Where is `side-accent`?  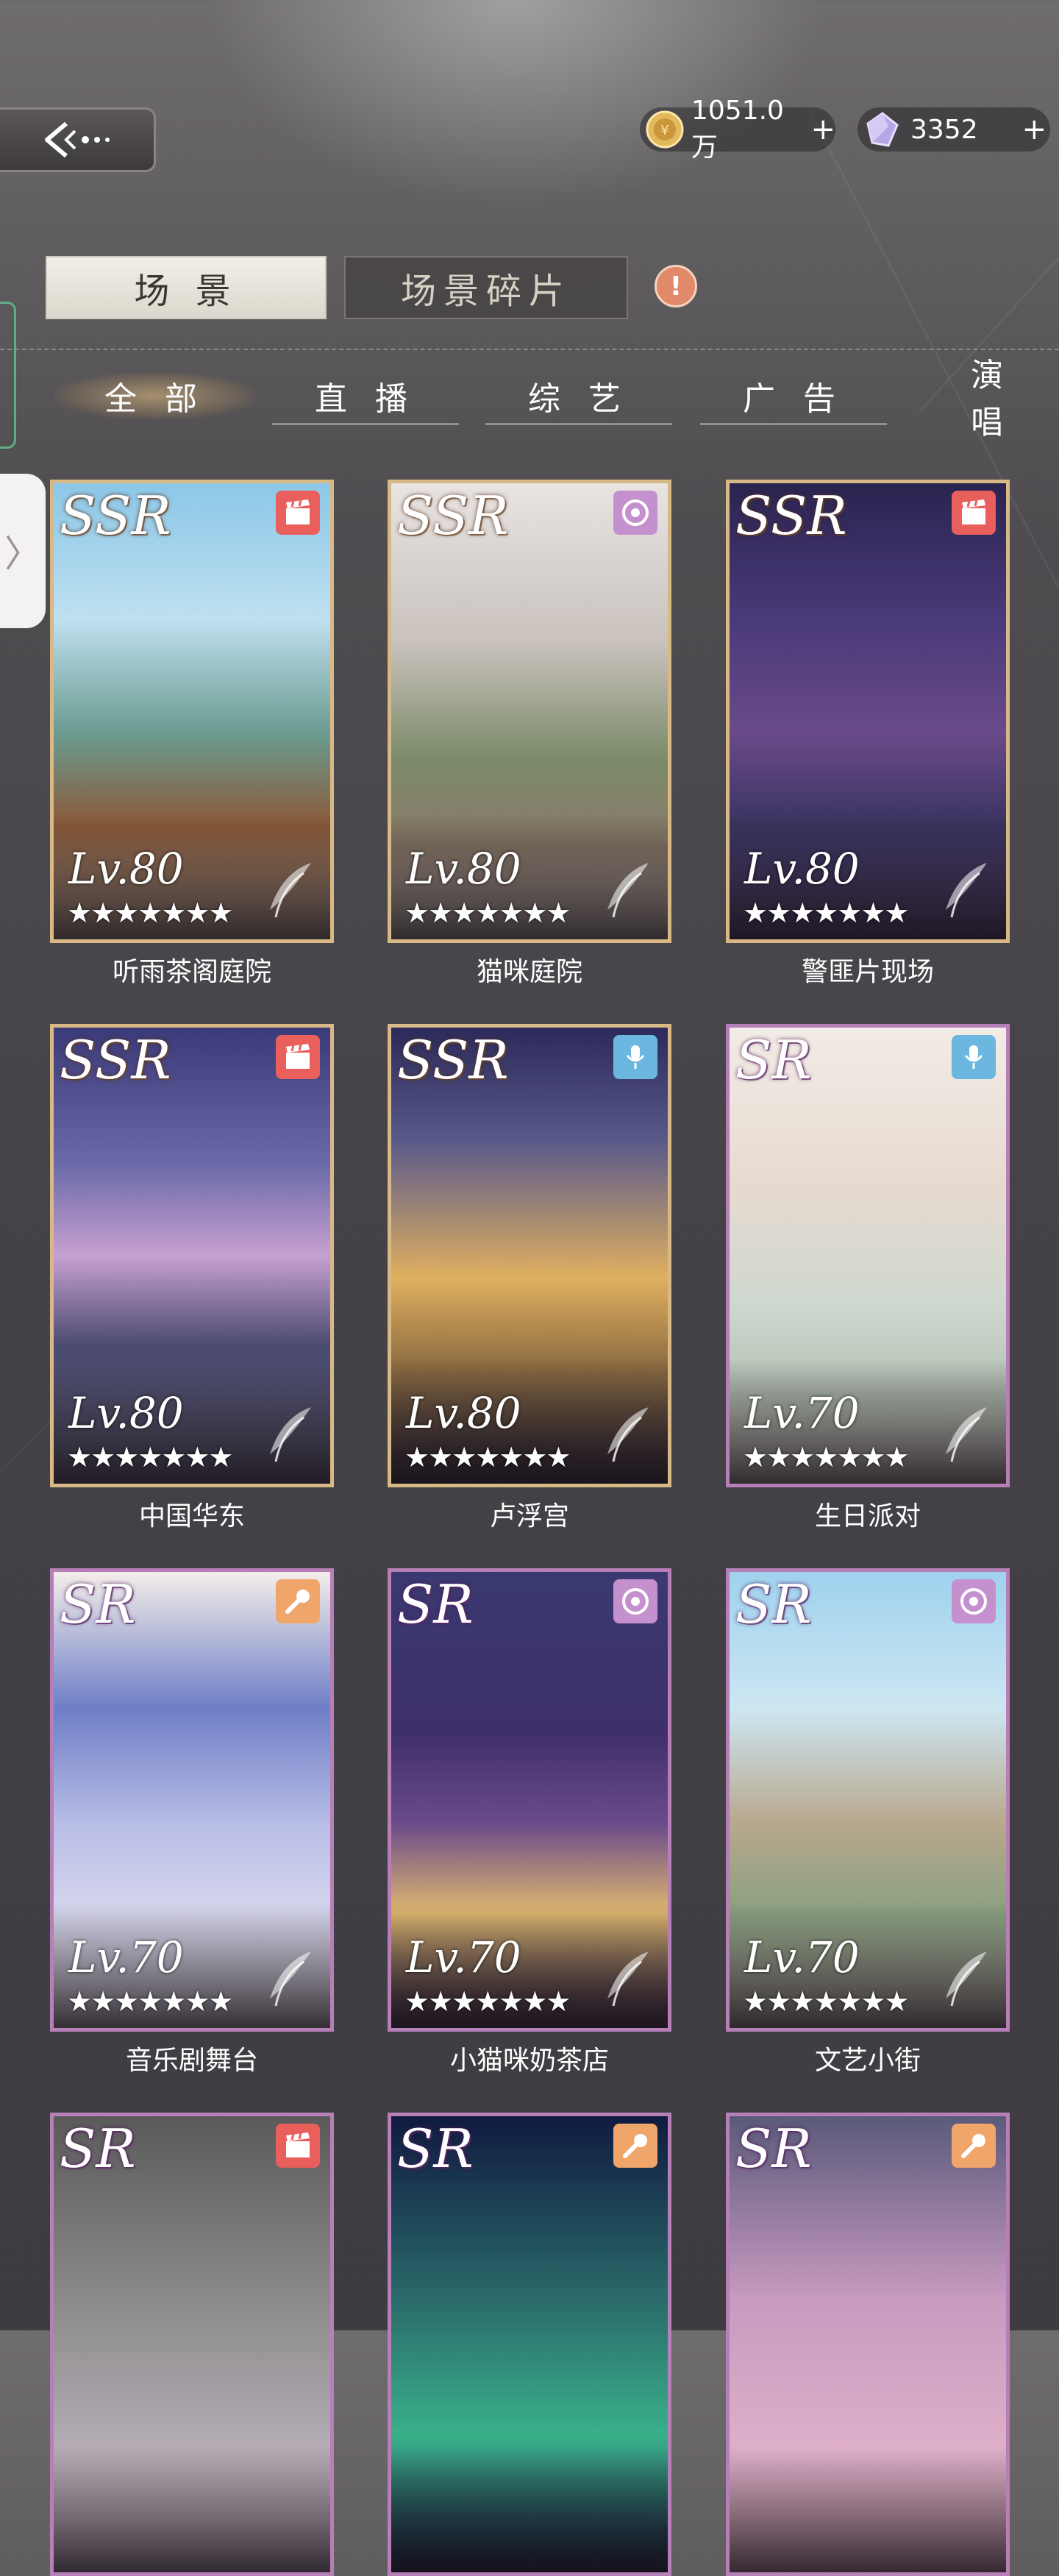
side-accent is located at coordinates (8, 375).